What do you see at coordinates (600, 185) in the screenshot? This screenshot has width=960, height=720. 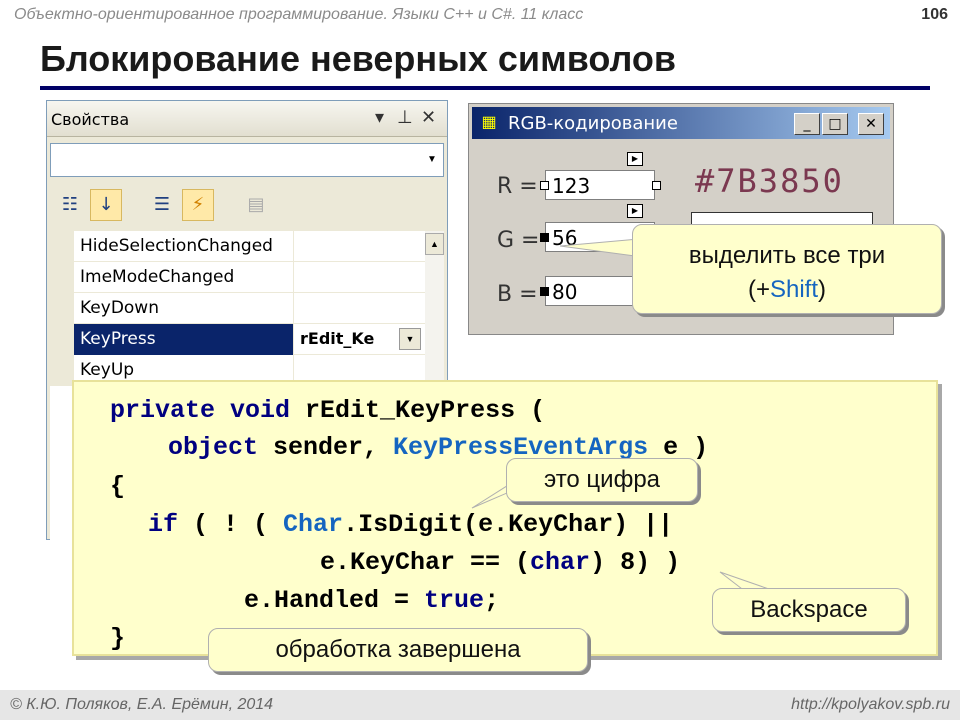 I see `input-r: 123` at bounding box center [600, 185].